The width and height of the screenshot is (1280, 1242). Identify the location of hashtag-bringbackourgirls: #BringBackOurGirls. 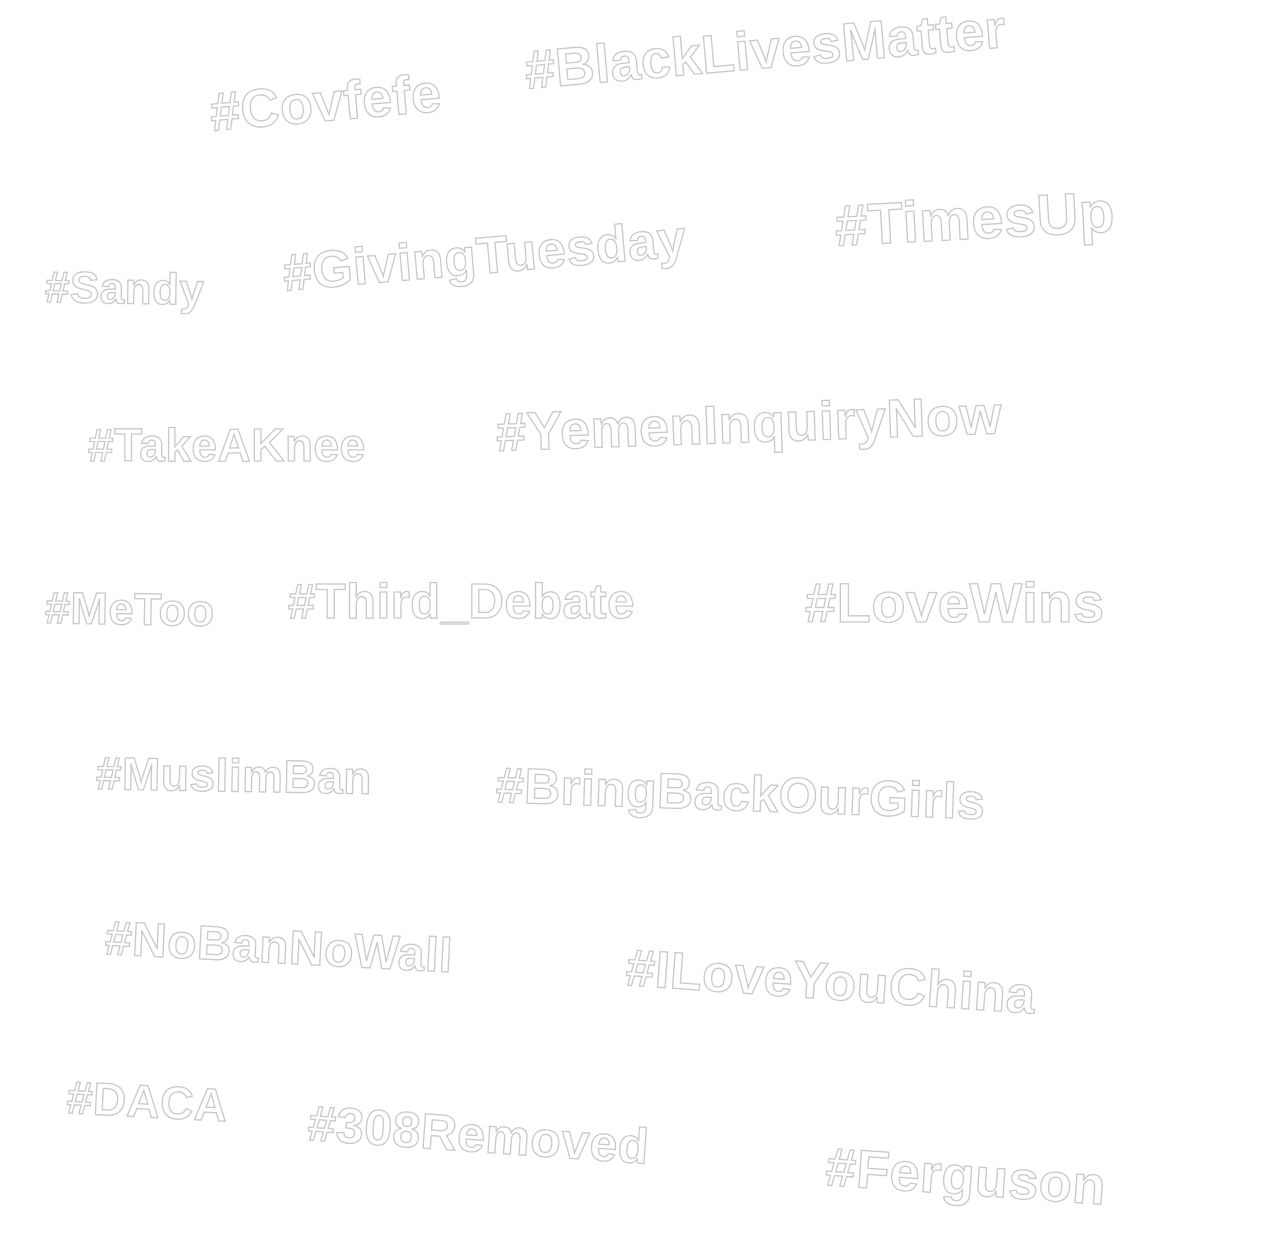
(740, 793).